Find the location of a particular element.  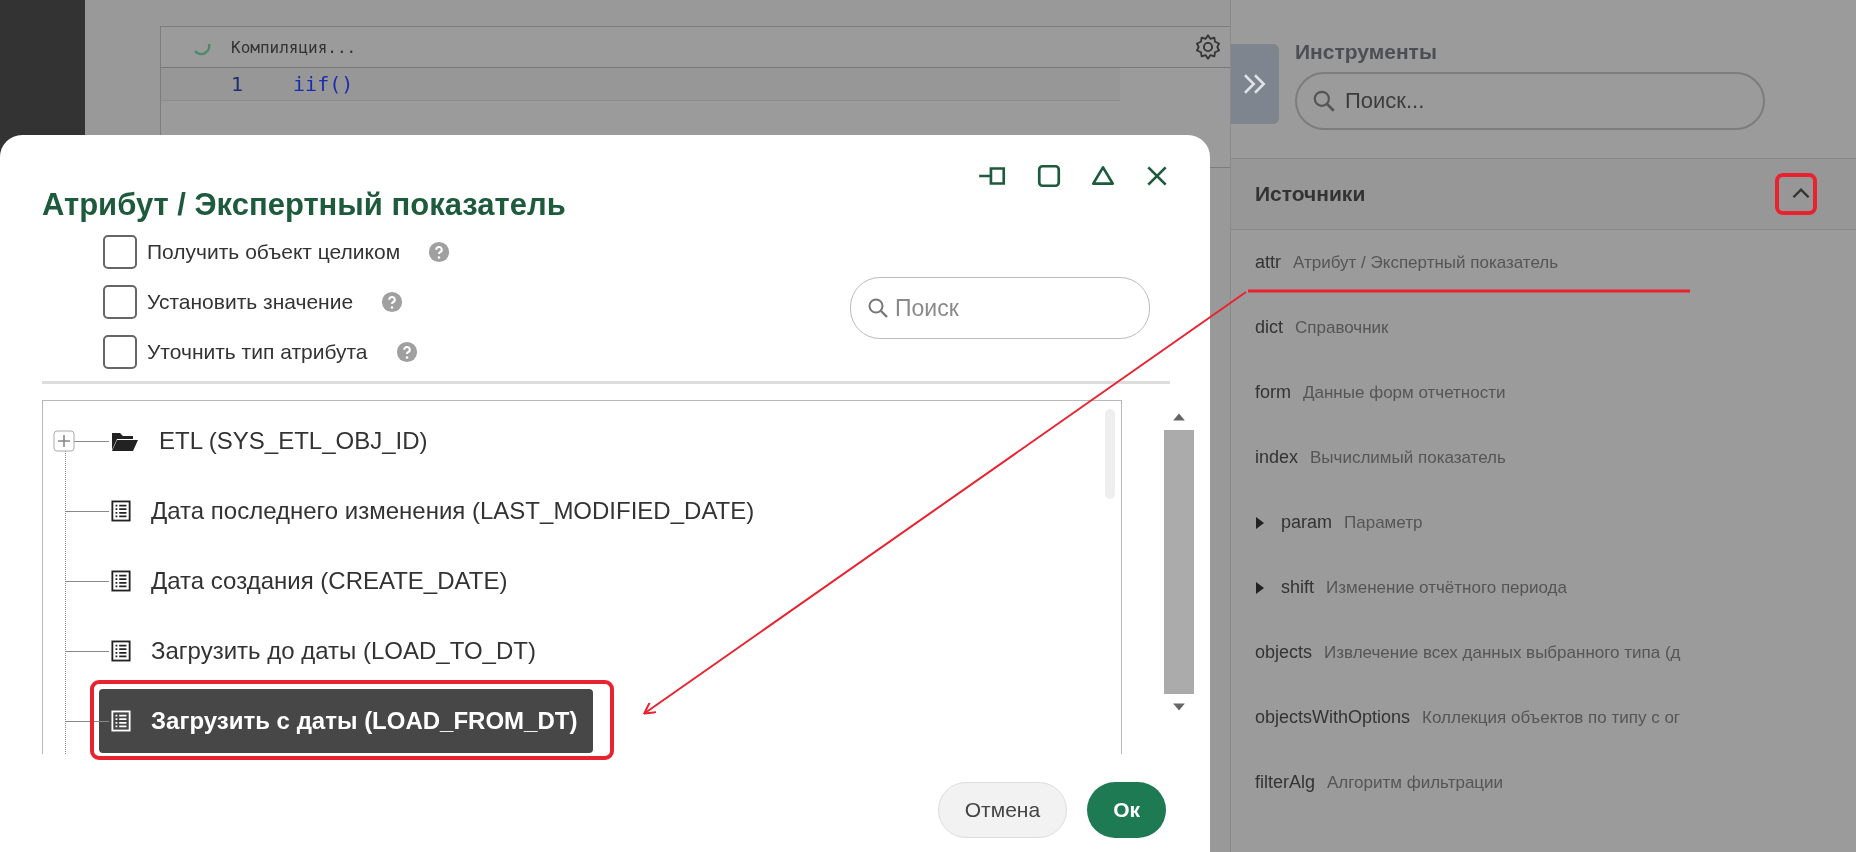

function-description: Извлечение всех данных выбранного типа (д is located at coordinates (1502, 652).